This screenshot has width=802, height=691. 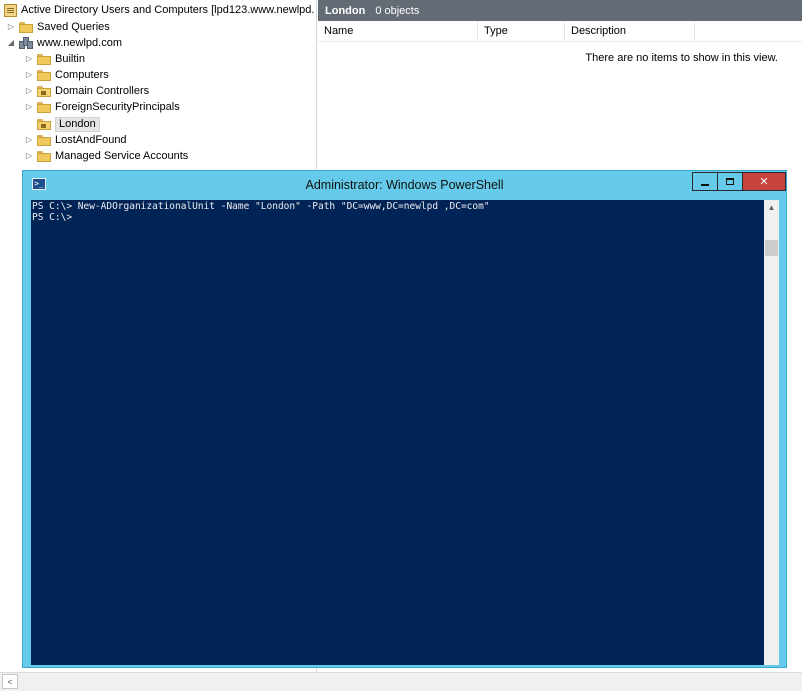 I want to click on column-headers: Name Type Description, so click(x=560, y=31).